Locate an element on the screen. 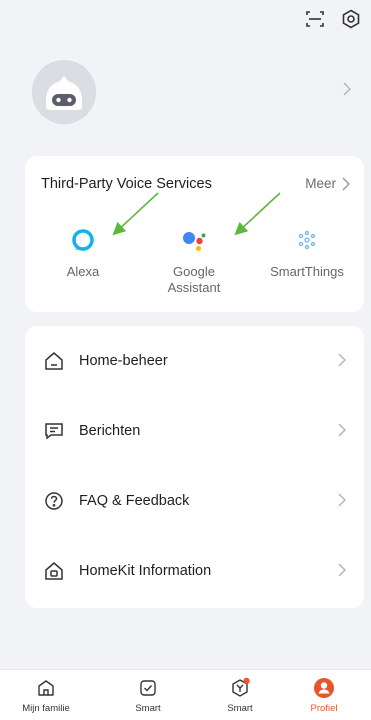  top-bar is located at coordinates (185, 20).